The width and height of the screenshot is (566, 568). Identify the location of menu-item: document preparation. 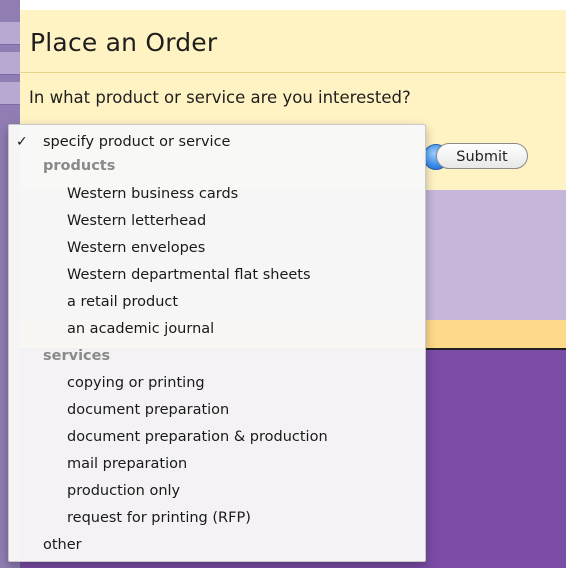
(217, 410).